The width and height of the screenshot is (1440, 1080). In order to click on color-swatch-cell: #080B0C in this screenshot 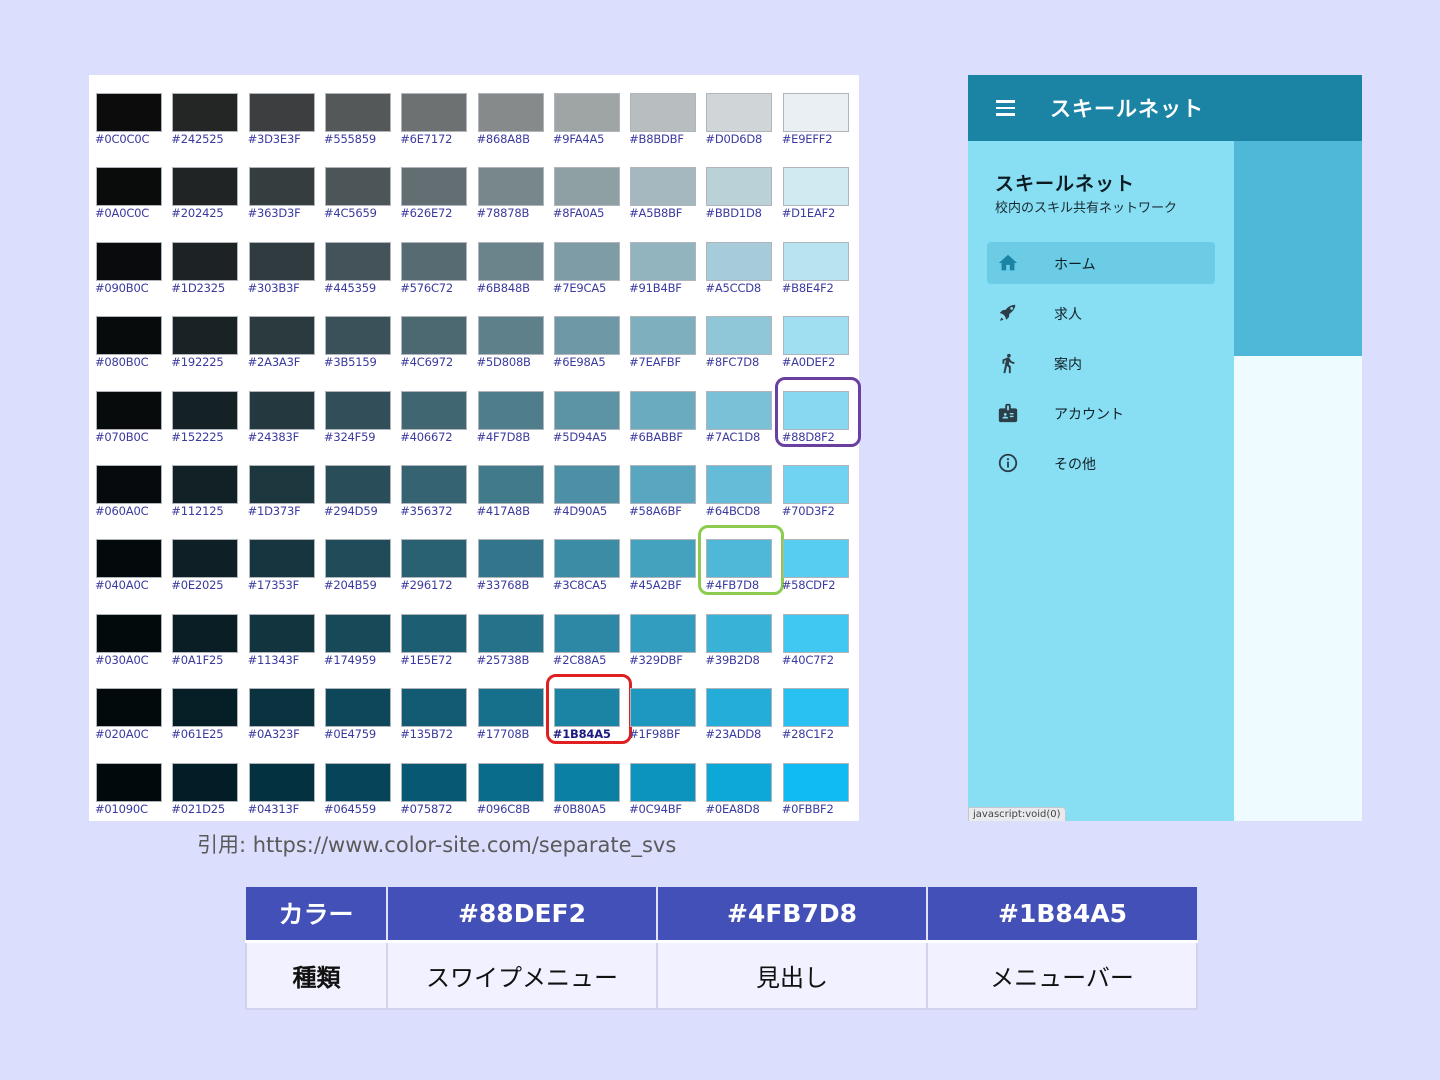, I will do `click(127, 335)`.